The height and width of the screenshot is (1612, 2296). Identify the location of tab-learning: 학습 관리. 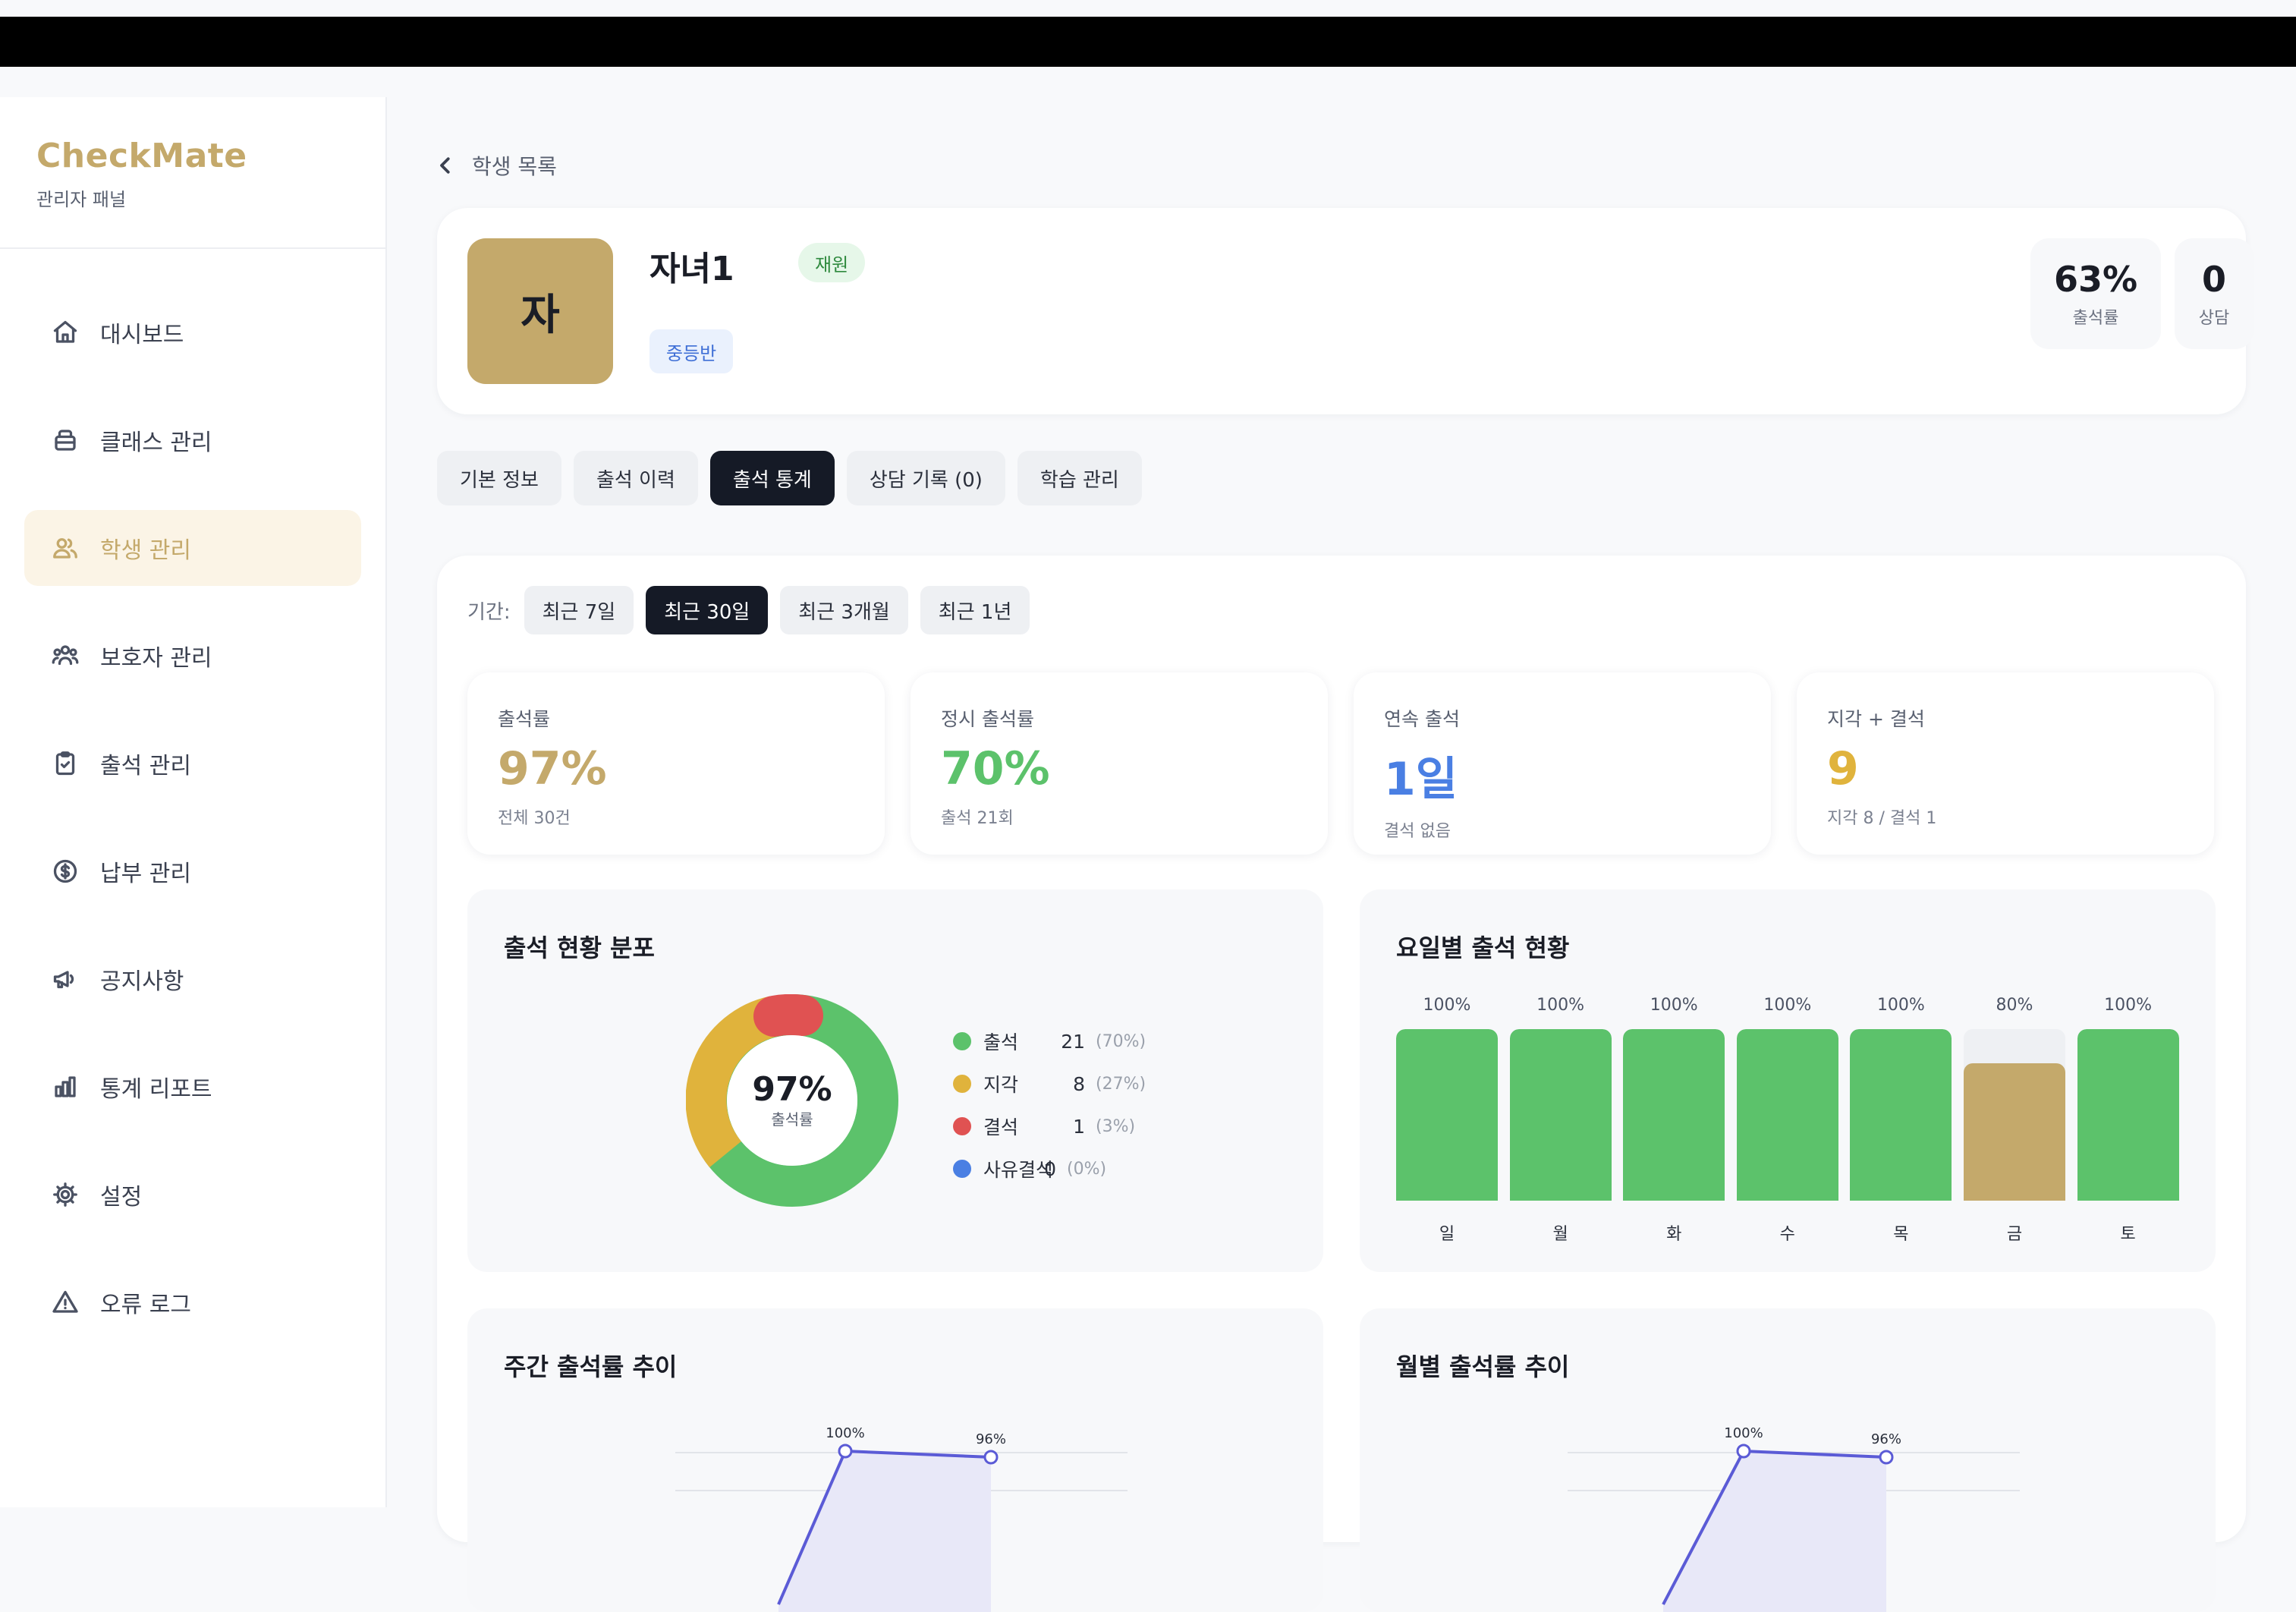
(1079, 478).